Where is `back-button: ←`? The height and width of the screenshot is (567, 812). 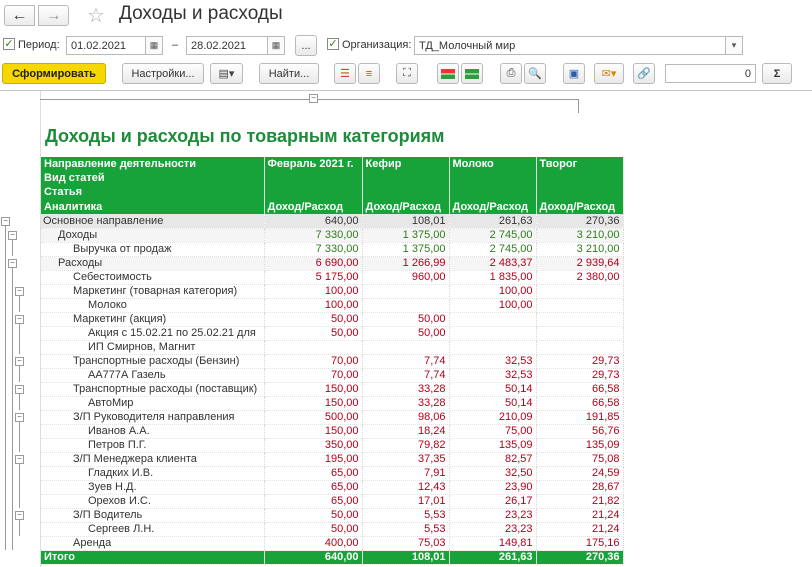
back-button: ← is located at coordinates (19, 15).